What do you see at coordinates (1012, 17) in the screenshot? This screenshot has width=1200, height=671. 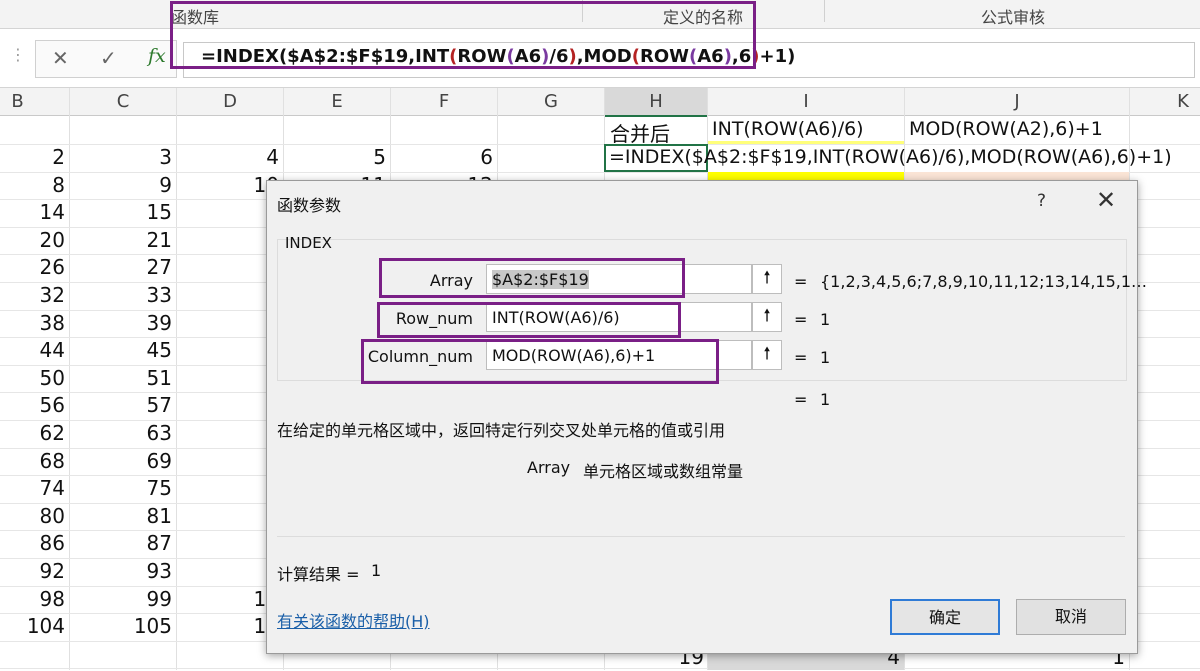 I see `ribbon-group-formula-auditing: 公式审核` at bounding box center [1012, 17].